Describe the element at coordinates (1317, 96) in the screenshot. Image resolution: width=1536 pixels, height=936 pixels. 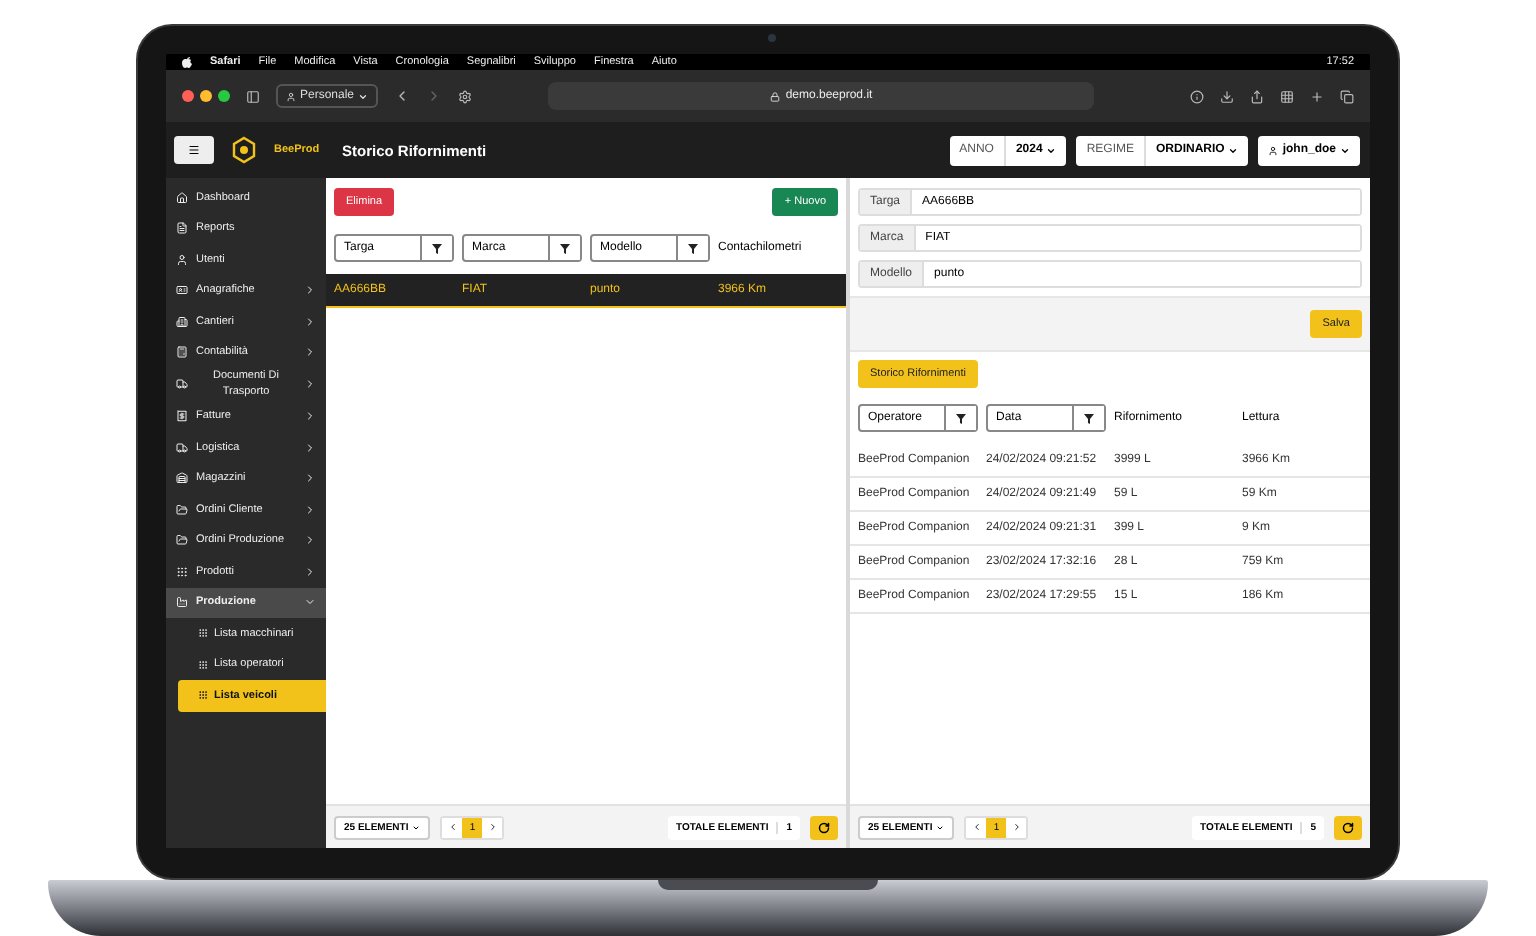
I see `plus-icon` at that location.